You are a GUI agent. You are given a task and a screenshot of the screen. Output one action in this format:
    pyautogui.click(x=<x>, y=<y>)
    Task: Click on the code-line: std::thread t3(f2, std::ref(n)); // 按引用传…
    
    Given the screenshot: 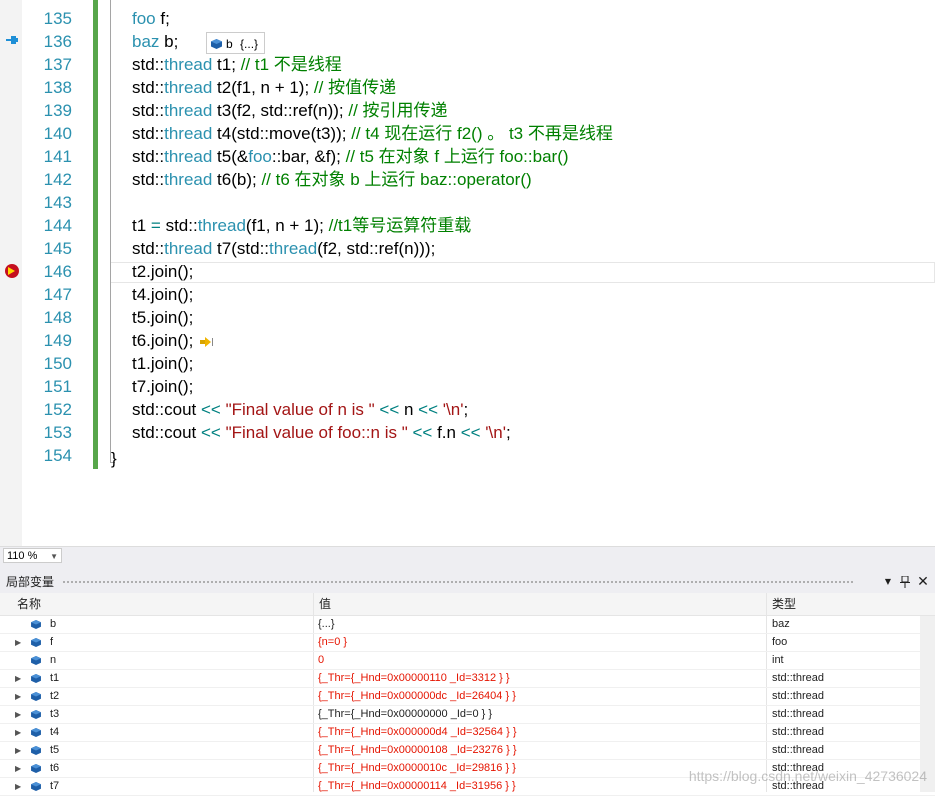 What is the action you would take?
    pyautogui.click(x=290, y=110)
    